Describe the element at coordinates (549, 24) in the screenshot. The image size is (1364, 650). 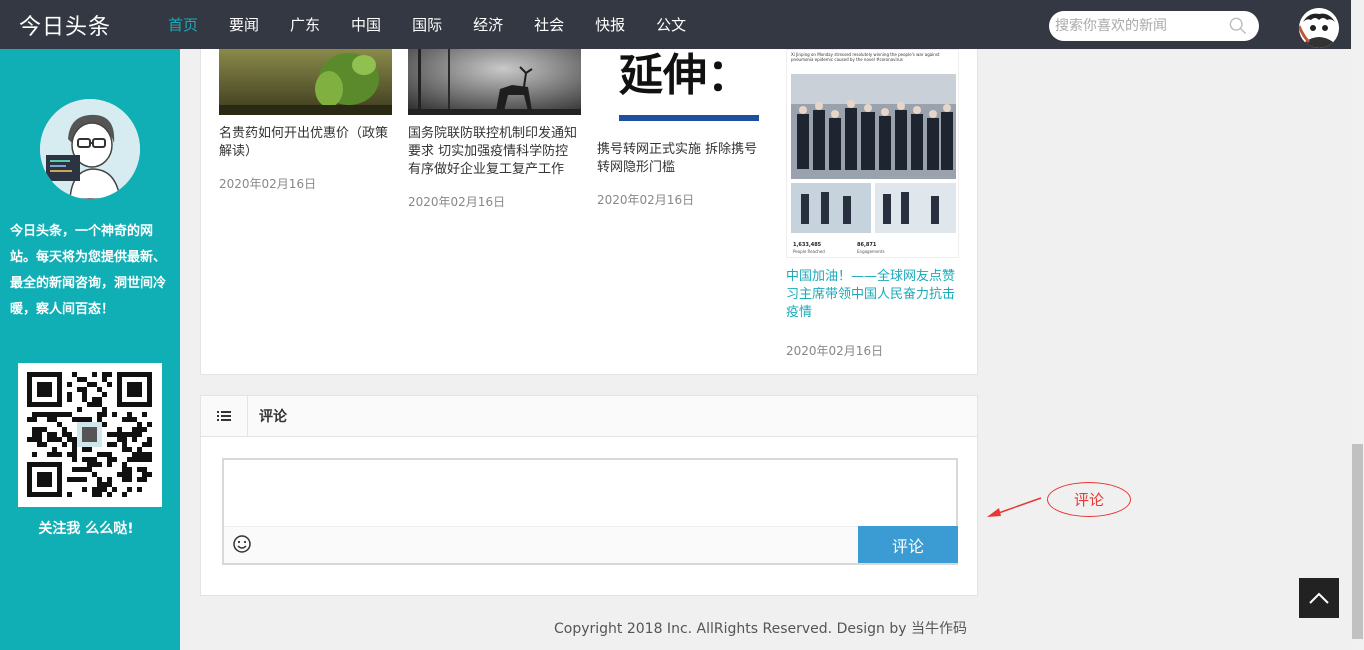
I see `nav-item-society: 社会` at that location.